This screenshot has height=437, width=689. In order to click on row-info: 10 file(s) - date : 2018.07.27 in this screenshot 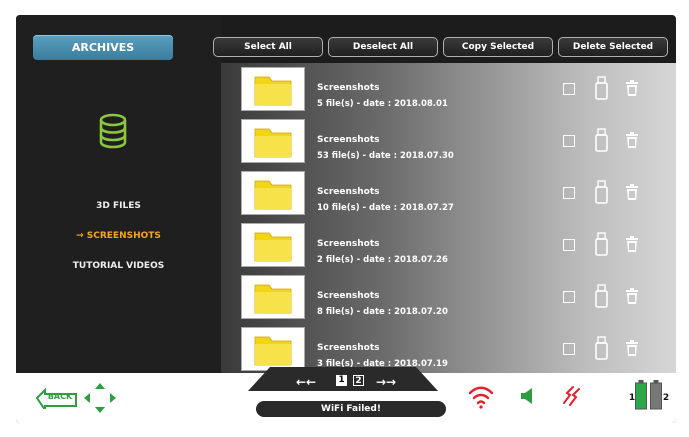, I will do `click(385, 208)`.